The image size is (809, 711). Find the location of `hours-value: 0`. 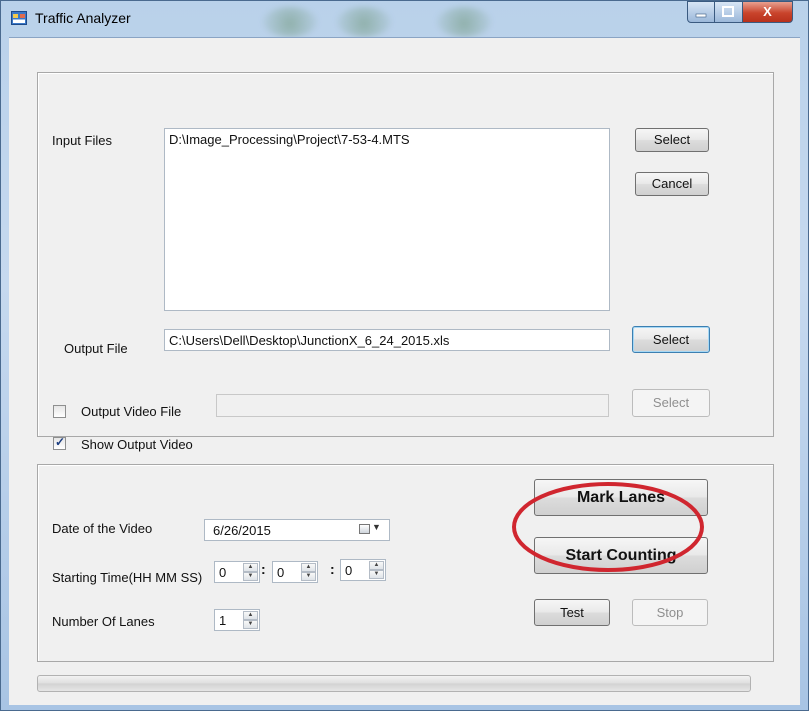

hours-value: 0 is located at coordinates (223, 572).